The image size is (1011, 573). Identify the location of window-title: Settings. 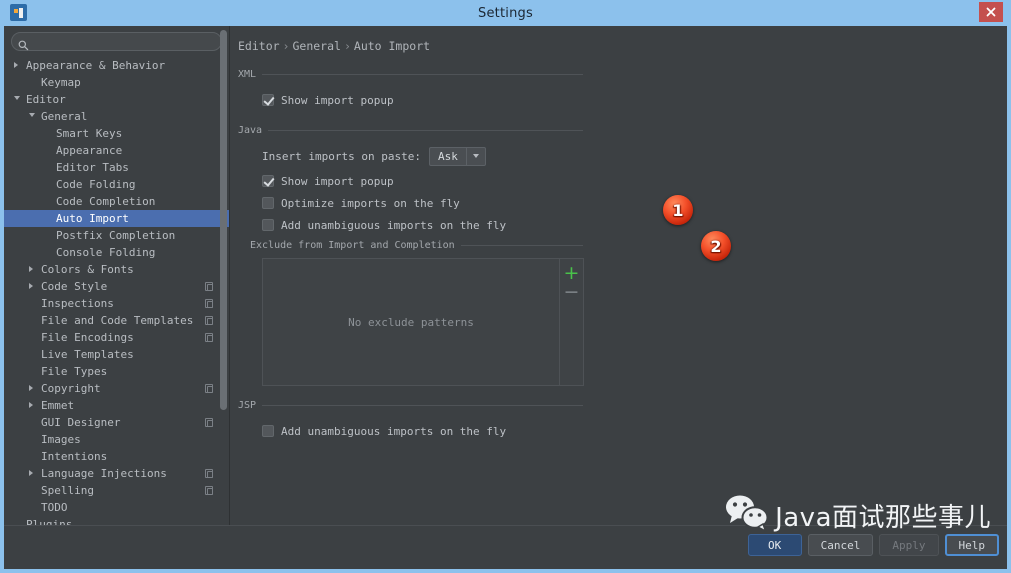
(505, 13).